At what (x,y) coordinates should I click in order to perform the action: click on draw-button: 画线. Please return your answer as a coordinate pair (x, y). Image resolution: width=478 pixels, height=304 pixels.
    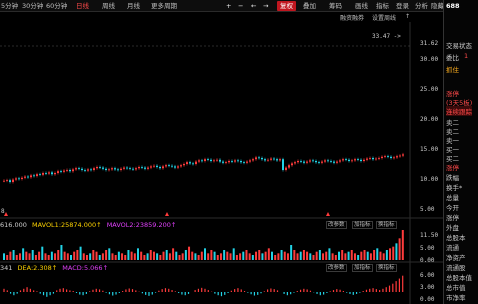
    Looking at the image, I should click on (361, 6).